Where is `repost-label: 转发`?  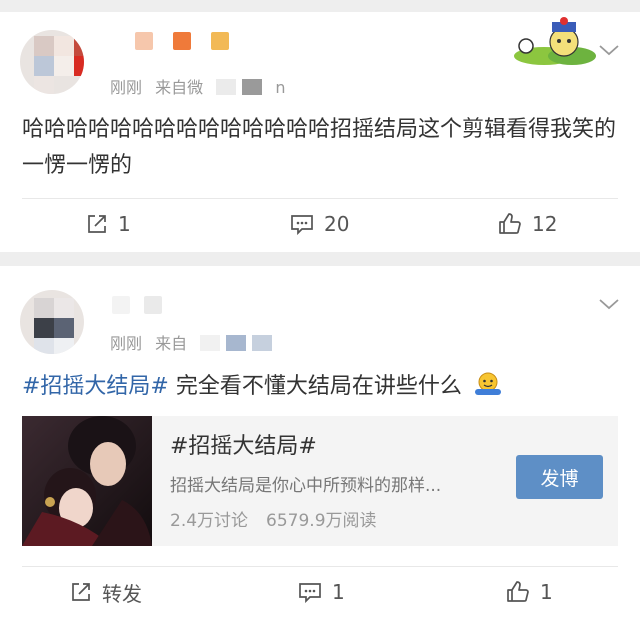
repost-label: 转发 is located at coordinates (122, 593).